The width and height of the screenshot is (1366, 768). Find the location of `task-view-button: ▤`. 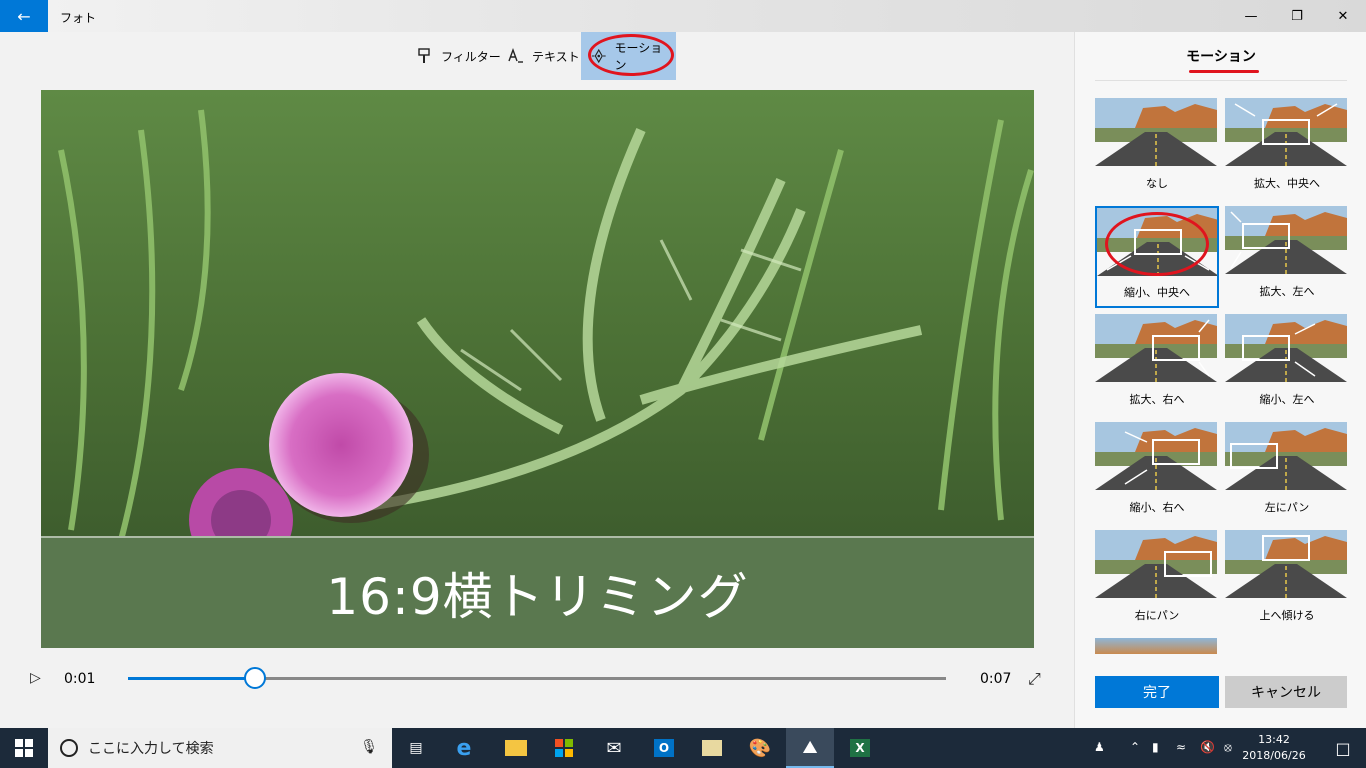

task-view-button: ▤ is located at coordinates (416, 748).